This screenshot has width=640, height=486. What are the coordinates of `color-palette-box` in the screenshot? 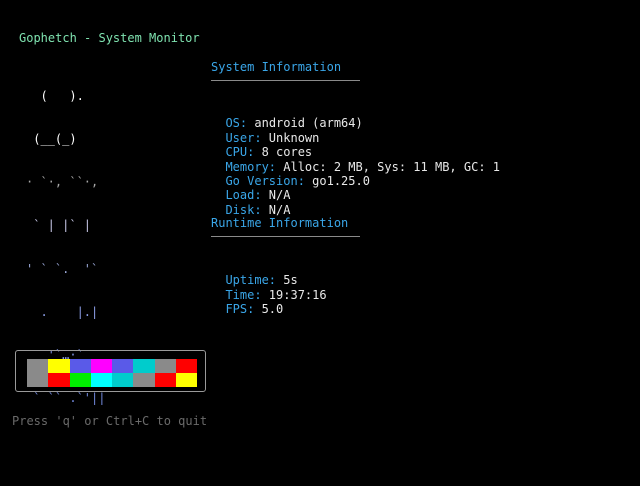 It's located at (110, 371).